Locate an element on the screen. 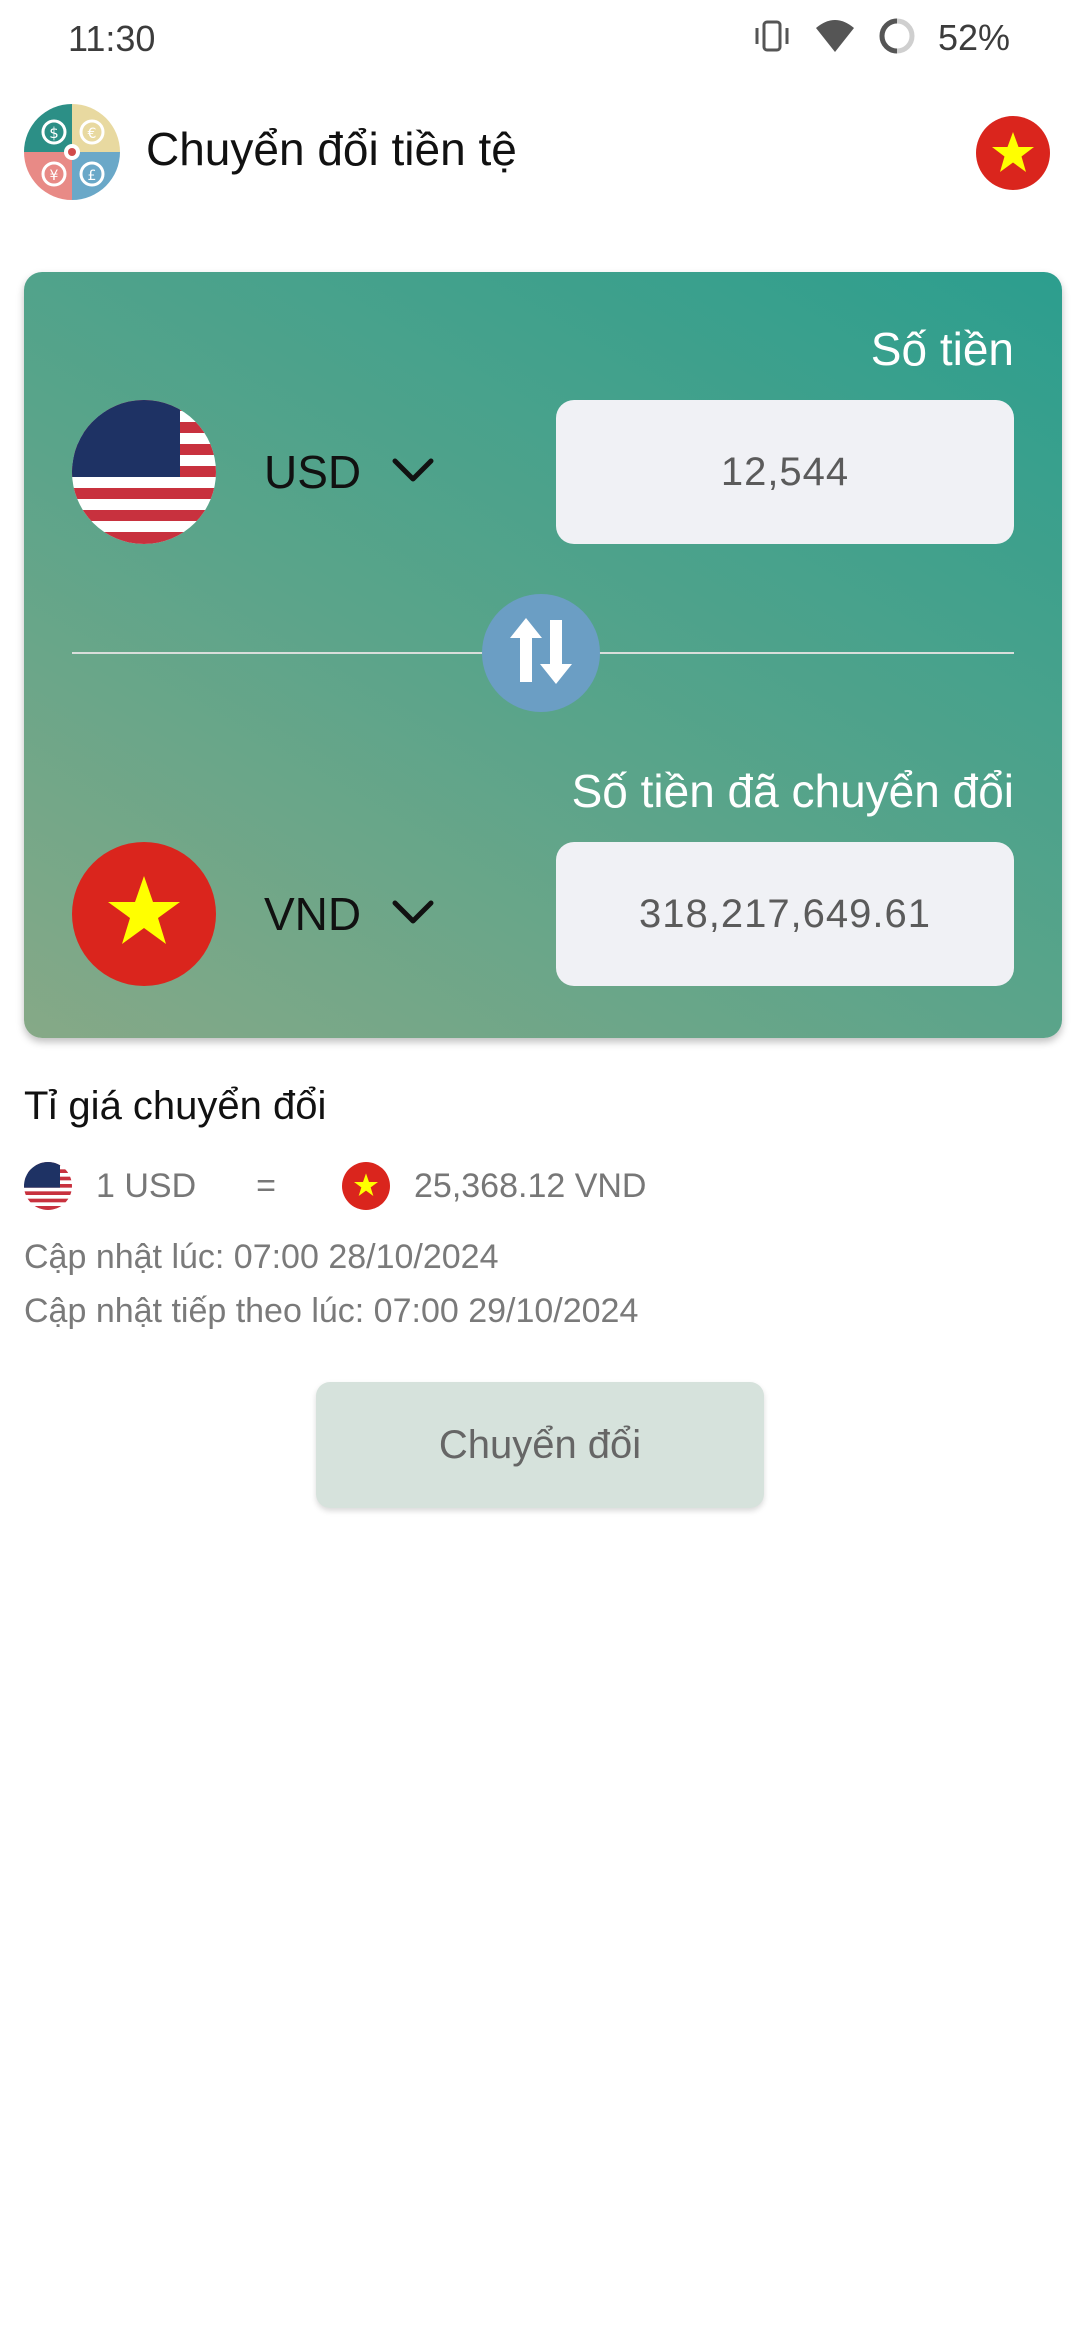 The height and width of the screenshot is (2340, 1080). to-currency-code: VND is located at coordinates (313, 914).